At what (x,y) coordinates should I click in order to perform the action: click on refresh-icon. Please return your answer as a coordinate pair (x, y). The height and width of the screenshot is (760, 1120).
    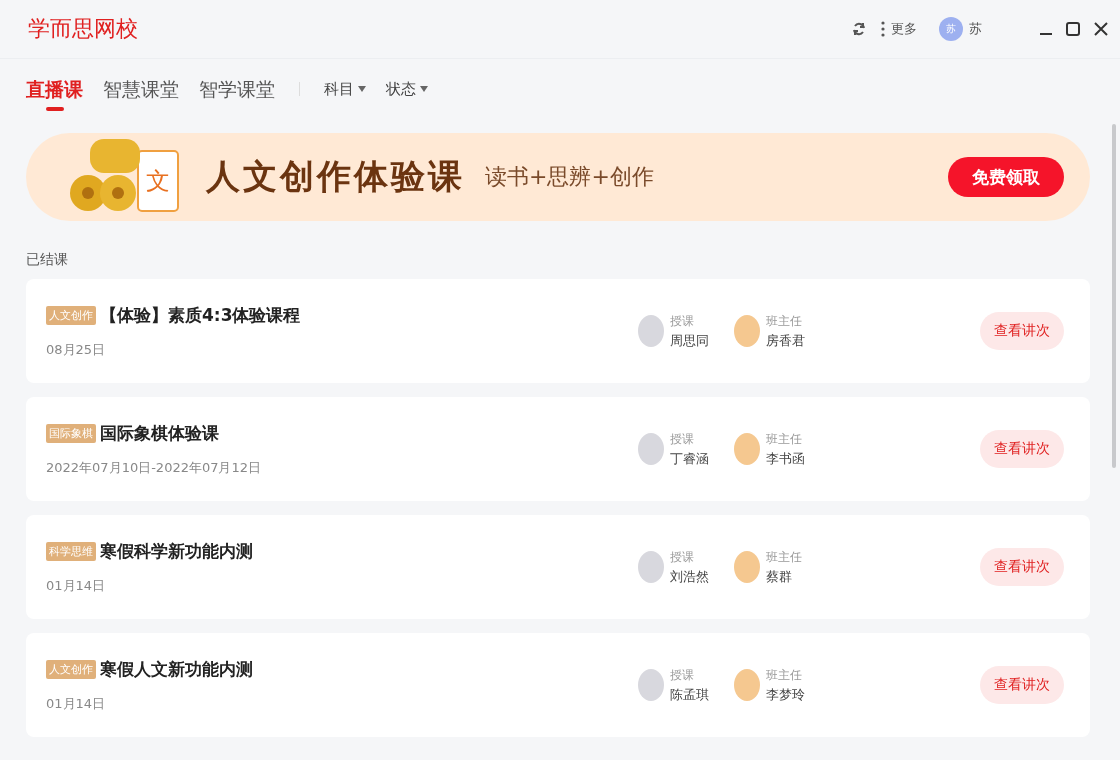
    Looking at the image, I should click on (859, 29).